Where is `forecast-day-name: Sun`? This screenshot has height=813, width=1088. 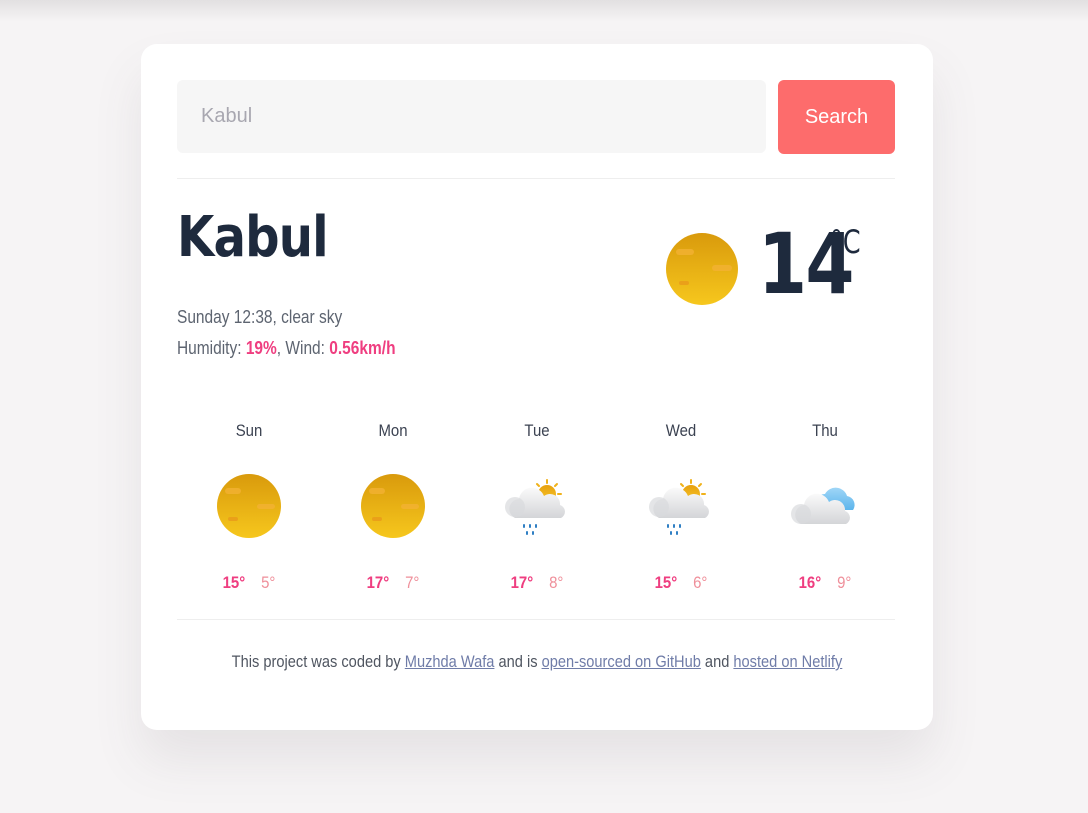 forecast-day-name: Sun is located at coordinates (249, 430).